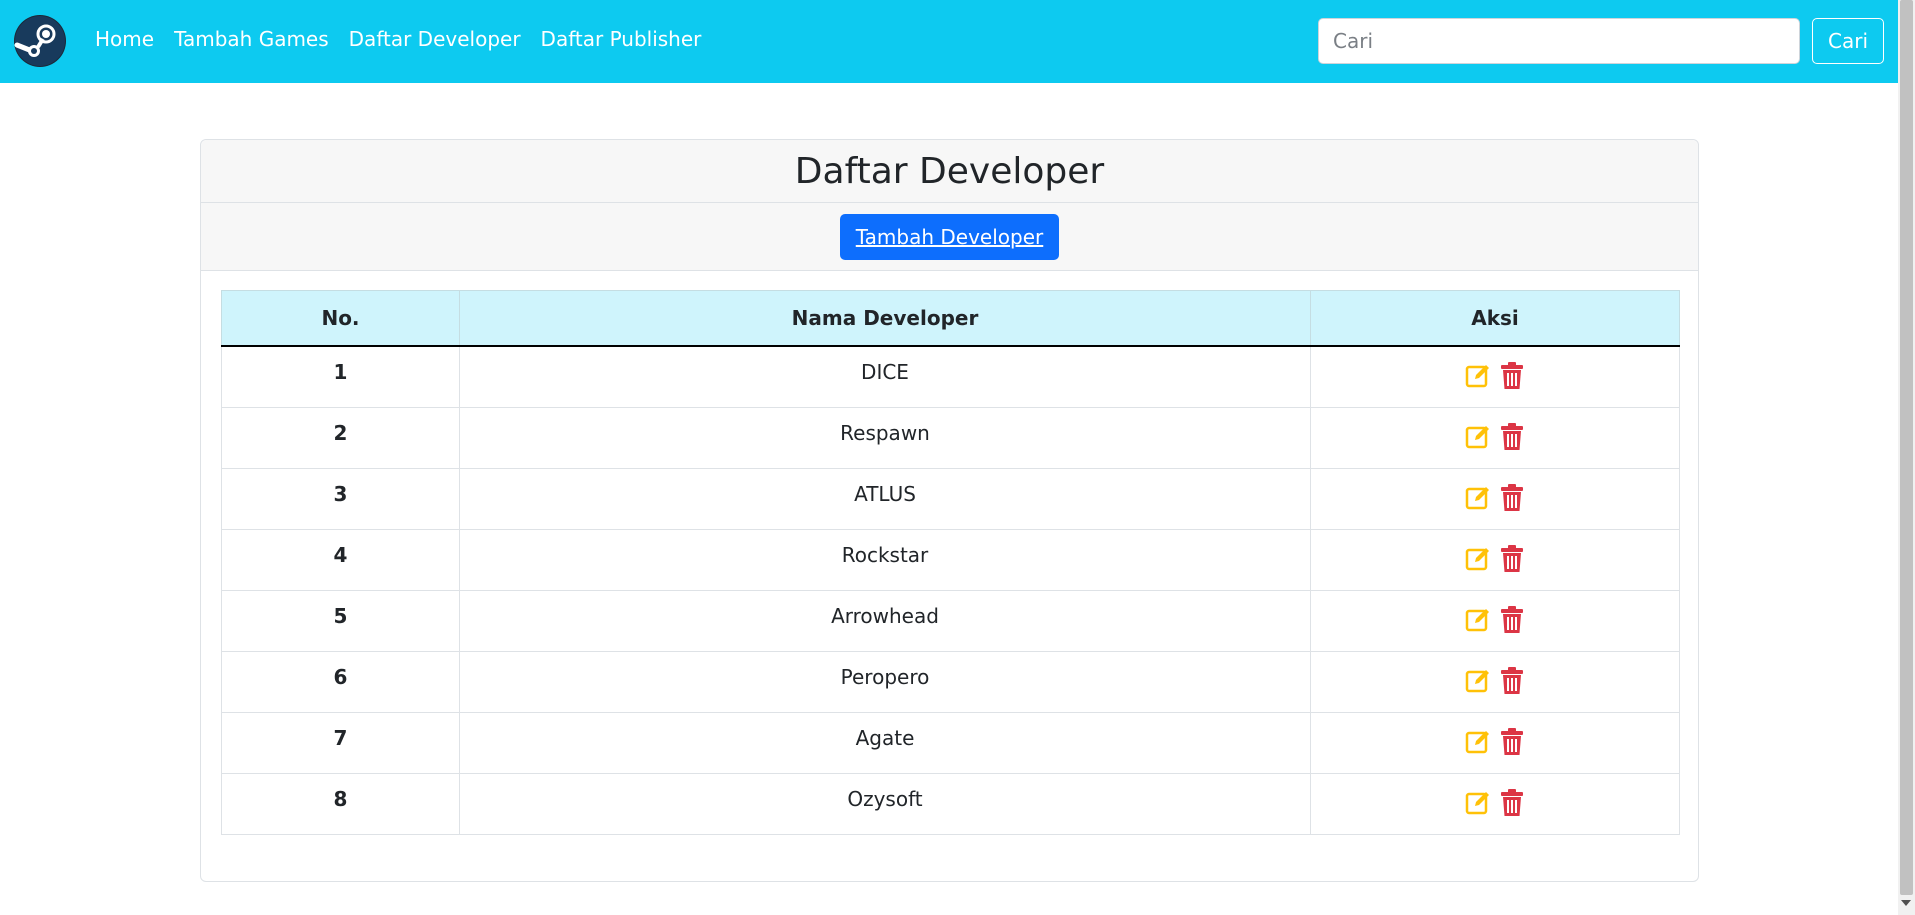 This screenshot has width=1915, height=915. I want to click on column-header-actions: Aksi, so click(1495, 318).